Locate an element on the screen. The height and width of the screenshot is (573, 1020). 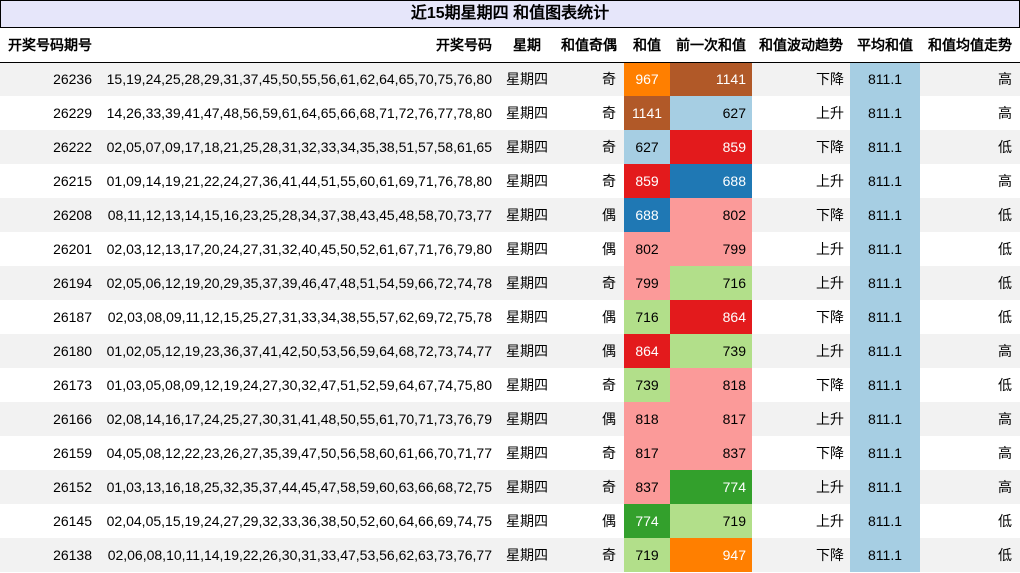
cell-issue: 26145 is located at coordinates (50, 521).